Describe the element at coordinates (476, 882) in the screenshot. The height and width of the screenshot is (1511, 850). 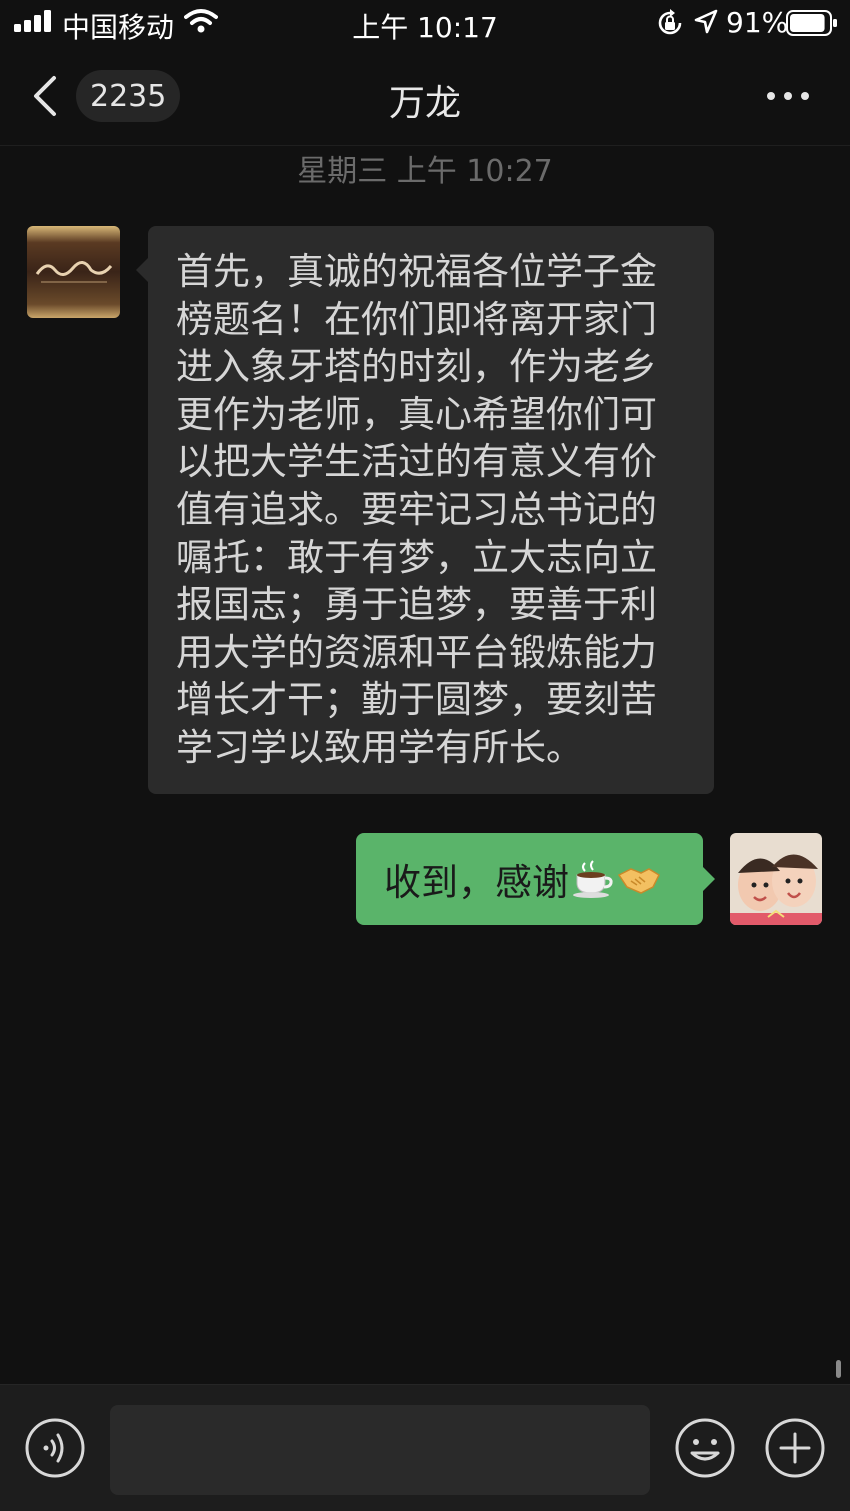
I see `outgoing-message-text: 收到，感谢` at that location.